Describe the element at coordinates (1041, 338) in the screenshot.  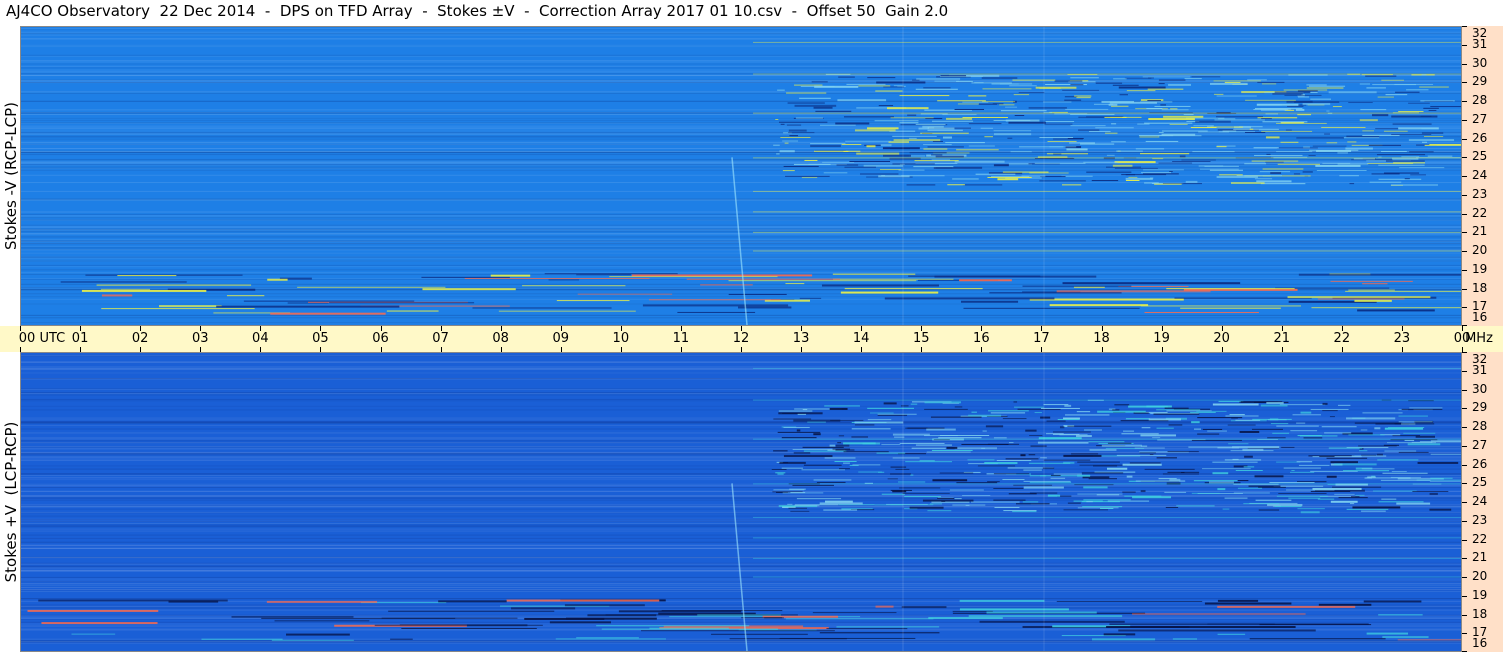
I see `time-tick-label: 17` at that location.